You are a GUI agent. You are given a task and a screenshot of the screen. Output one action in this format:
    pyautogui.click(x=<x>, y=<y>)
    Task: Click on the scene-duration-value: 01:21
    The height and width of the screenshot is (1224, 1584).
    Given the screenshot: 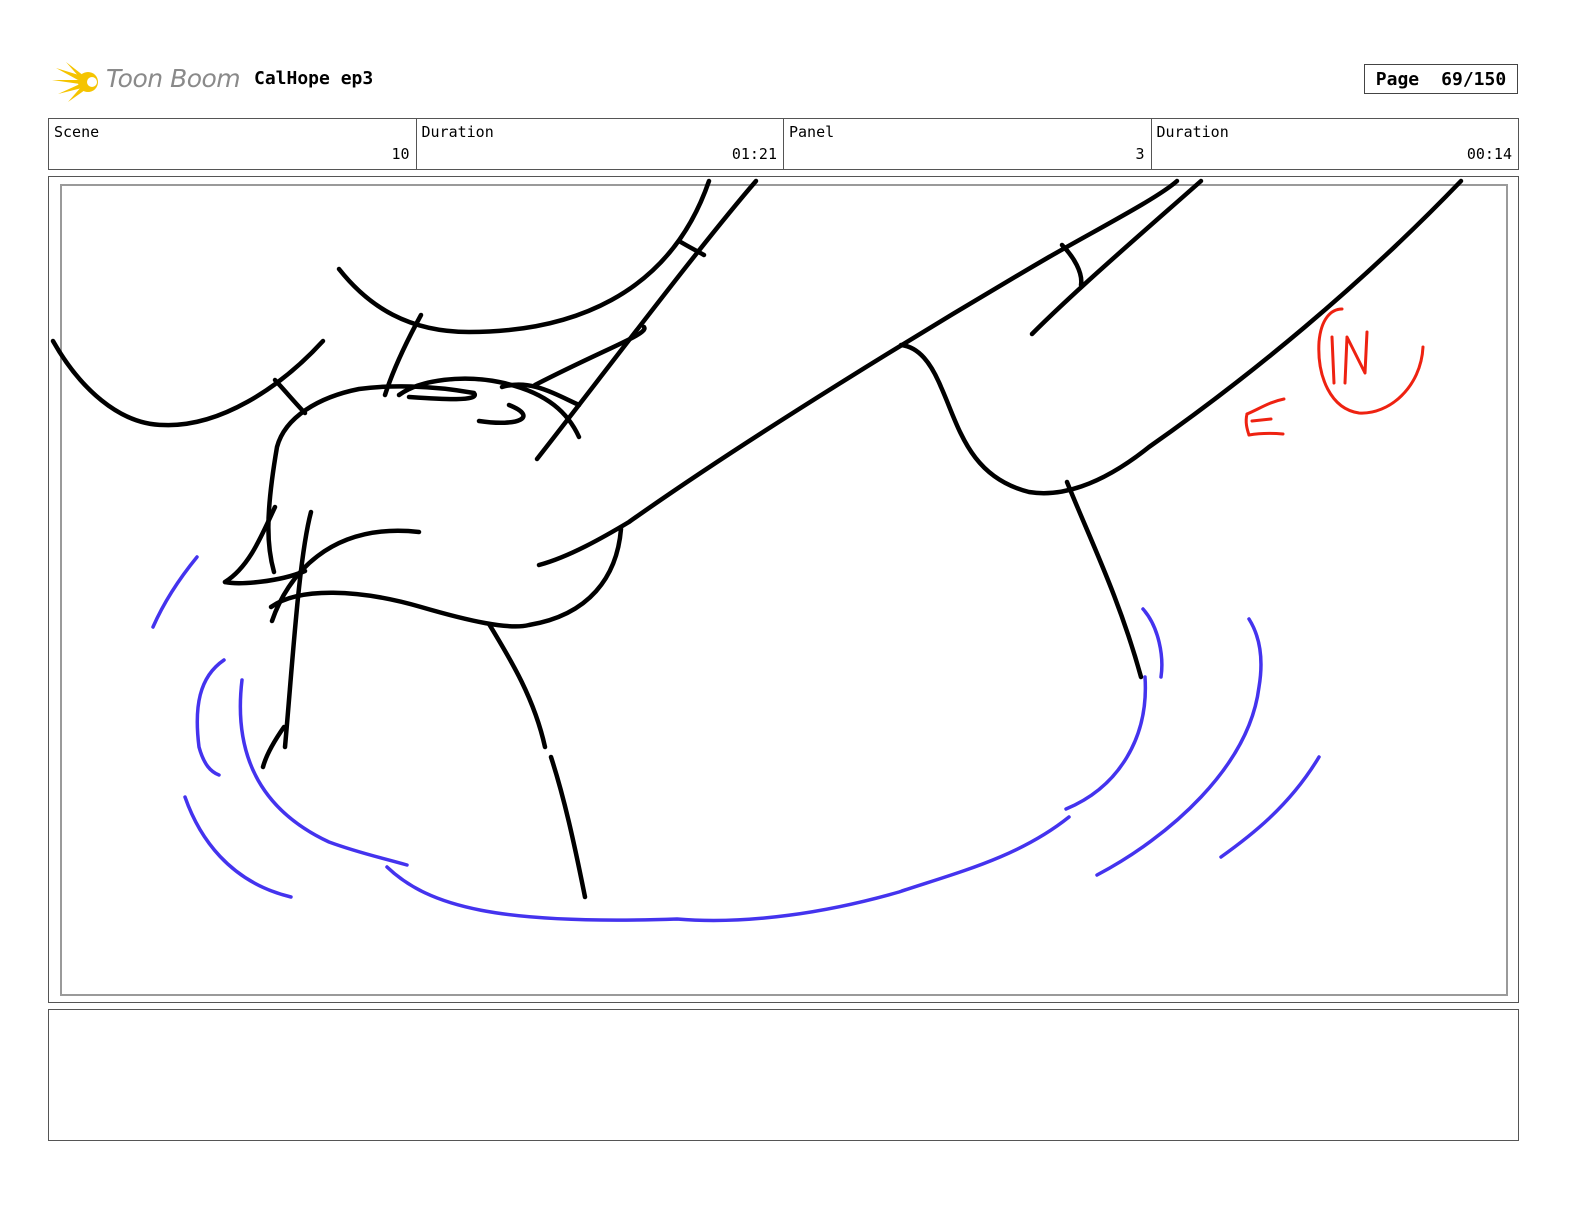 What is the action you would take?
    pyautogui.click(x=754, y=154)
    